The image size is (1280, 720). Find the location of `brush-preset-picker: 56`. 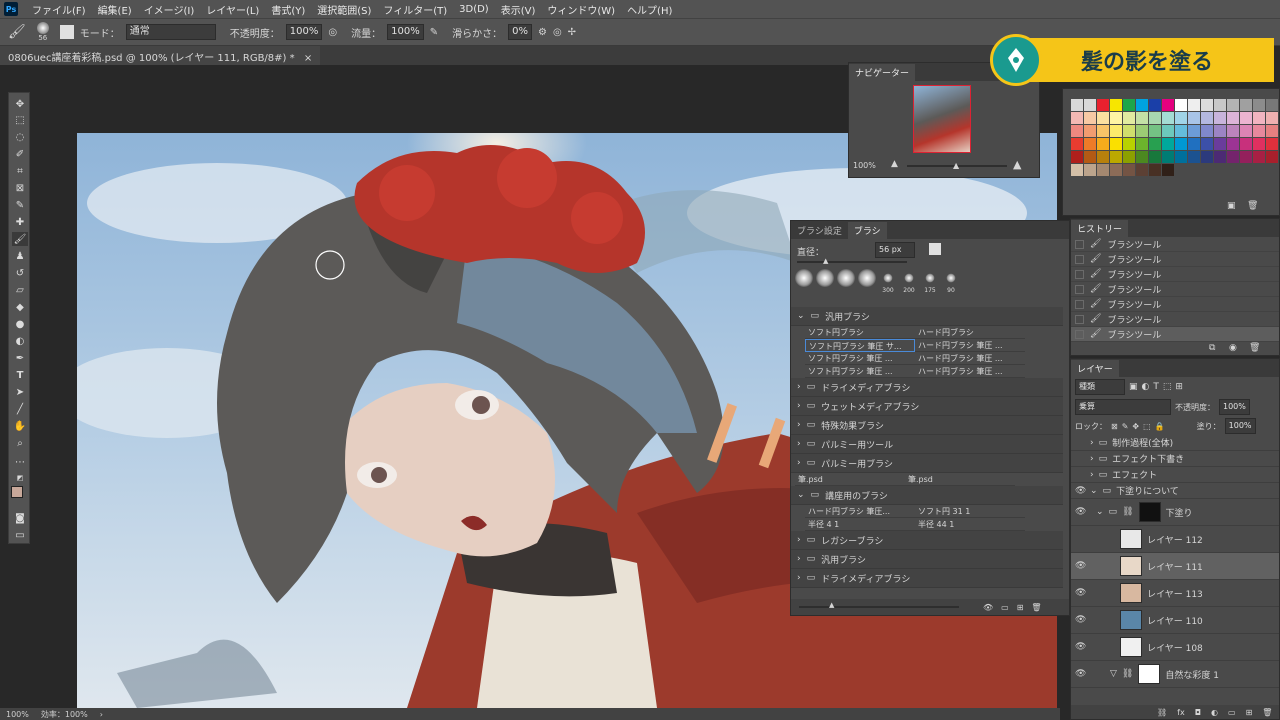

brush-preset-picker: 56 is located at coordinates (43, 32).